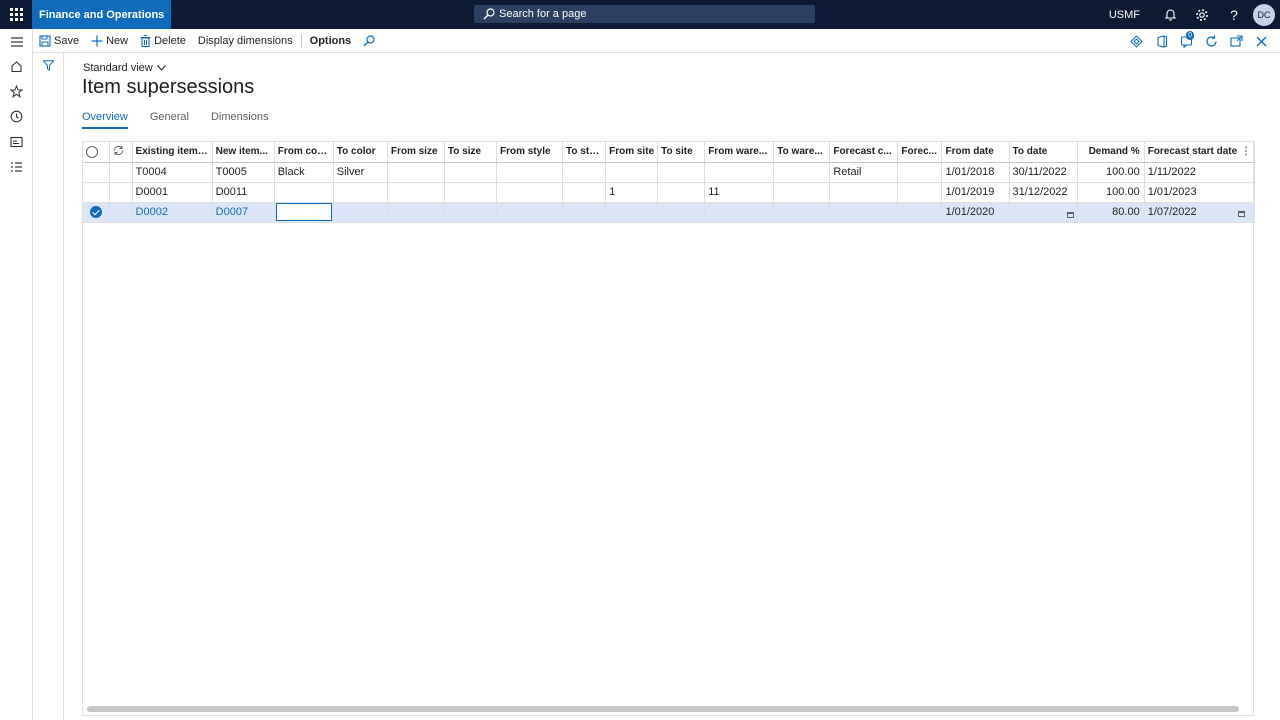  Describe the element at coordinates (96, 152) in the screenshot. I see `select-all-checkbox` at that location.